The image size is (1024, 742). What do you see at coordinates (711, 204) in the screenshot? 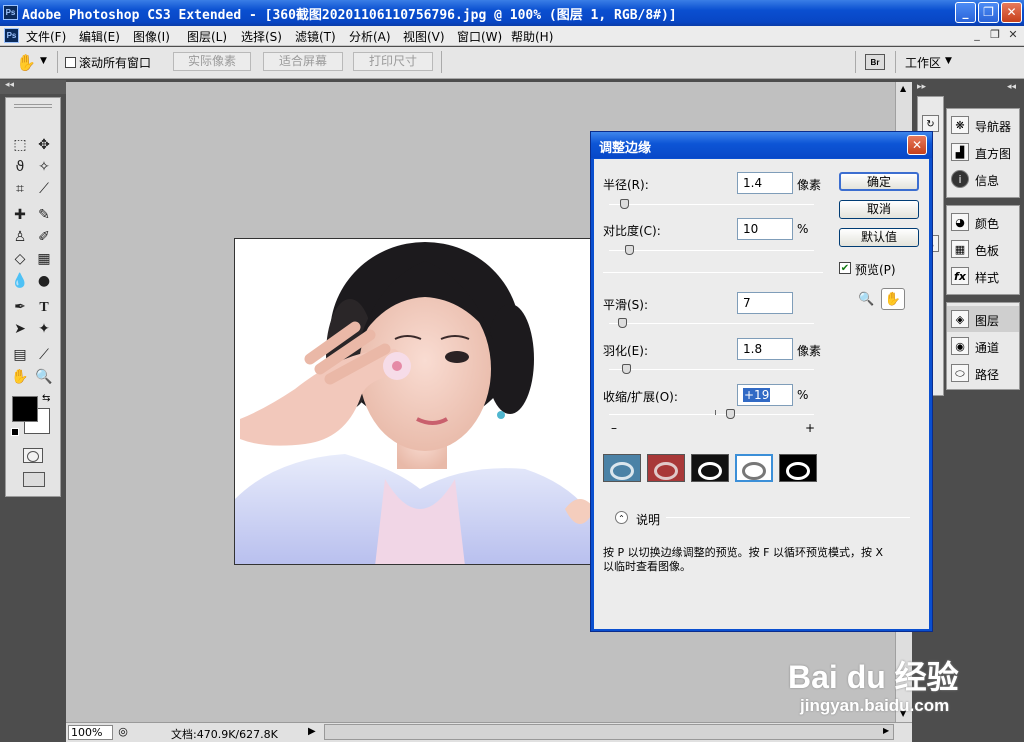
I see `radius-slider-track` at bounding box center [711, 204].